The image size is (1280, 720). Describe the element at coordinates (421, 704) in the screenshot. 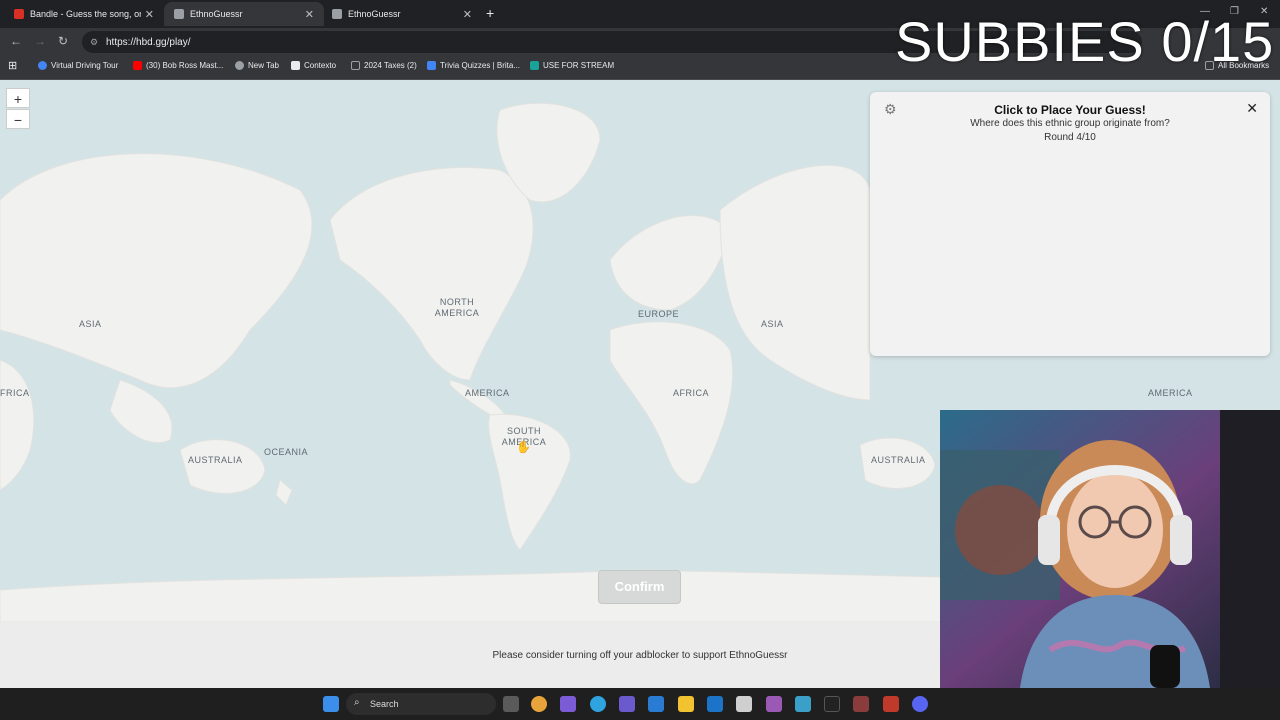

I see `taskbar-search: ⌕ Search` at that location.